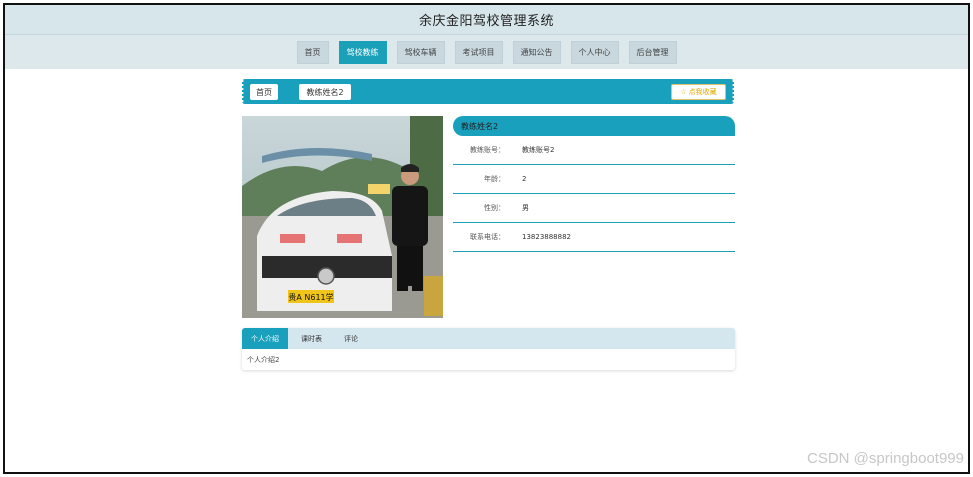  I want to click on main-nav: 首页 驾校教练 驾校车辆 考试项目 通知公告 个人中心 后台管理, so click(486, 52).